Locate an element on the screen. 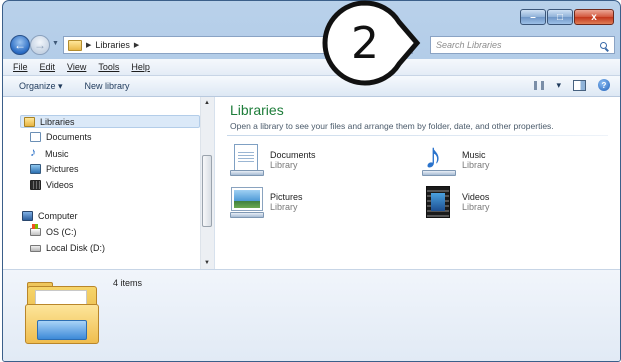 This screenshot has width=621, height=362. sidebar-item-music: Music is located at coordinates (49, 152).